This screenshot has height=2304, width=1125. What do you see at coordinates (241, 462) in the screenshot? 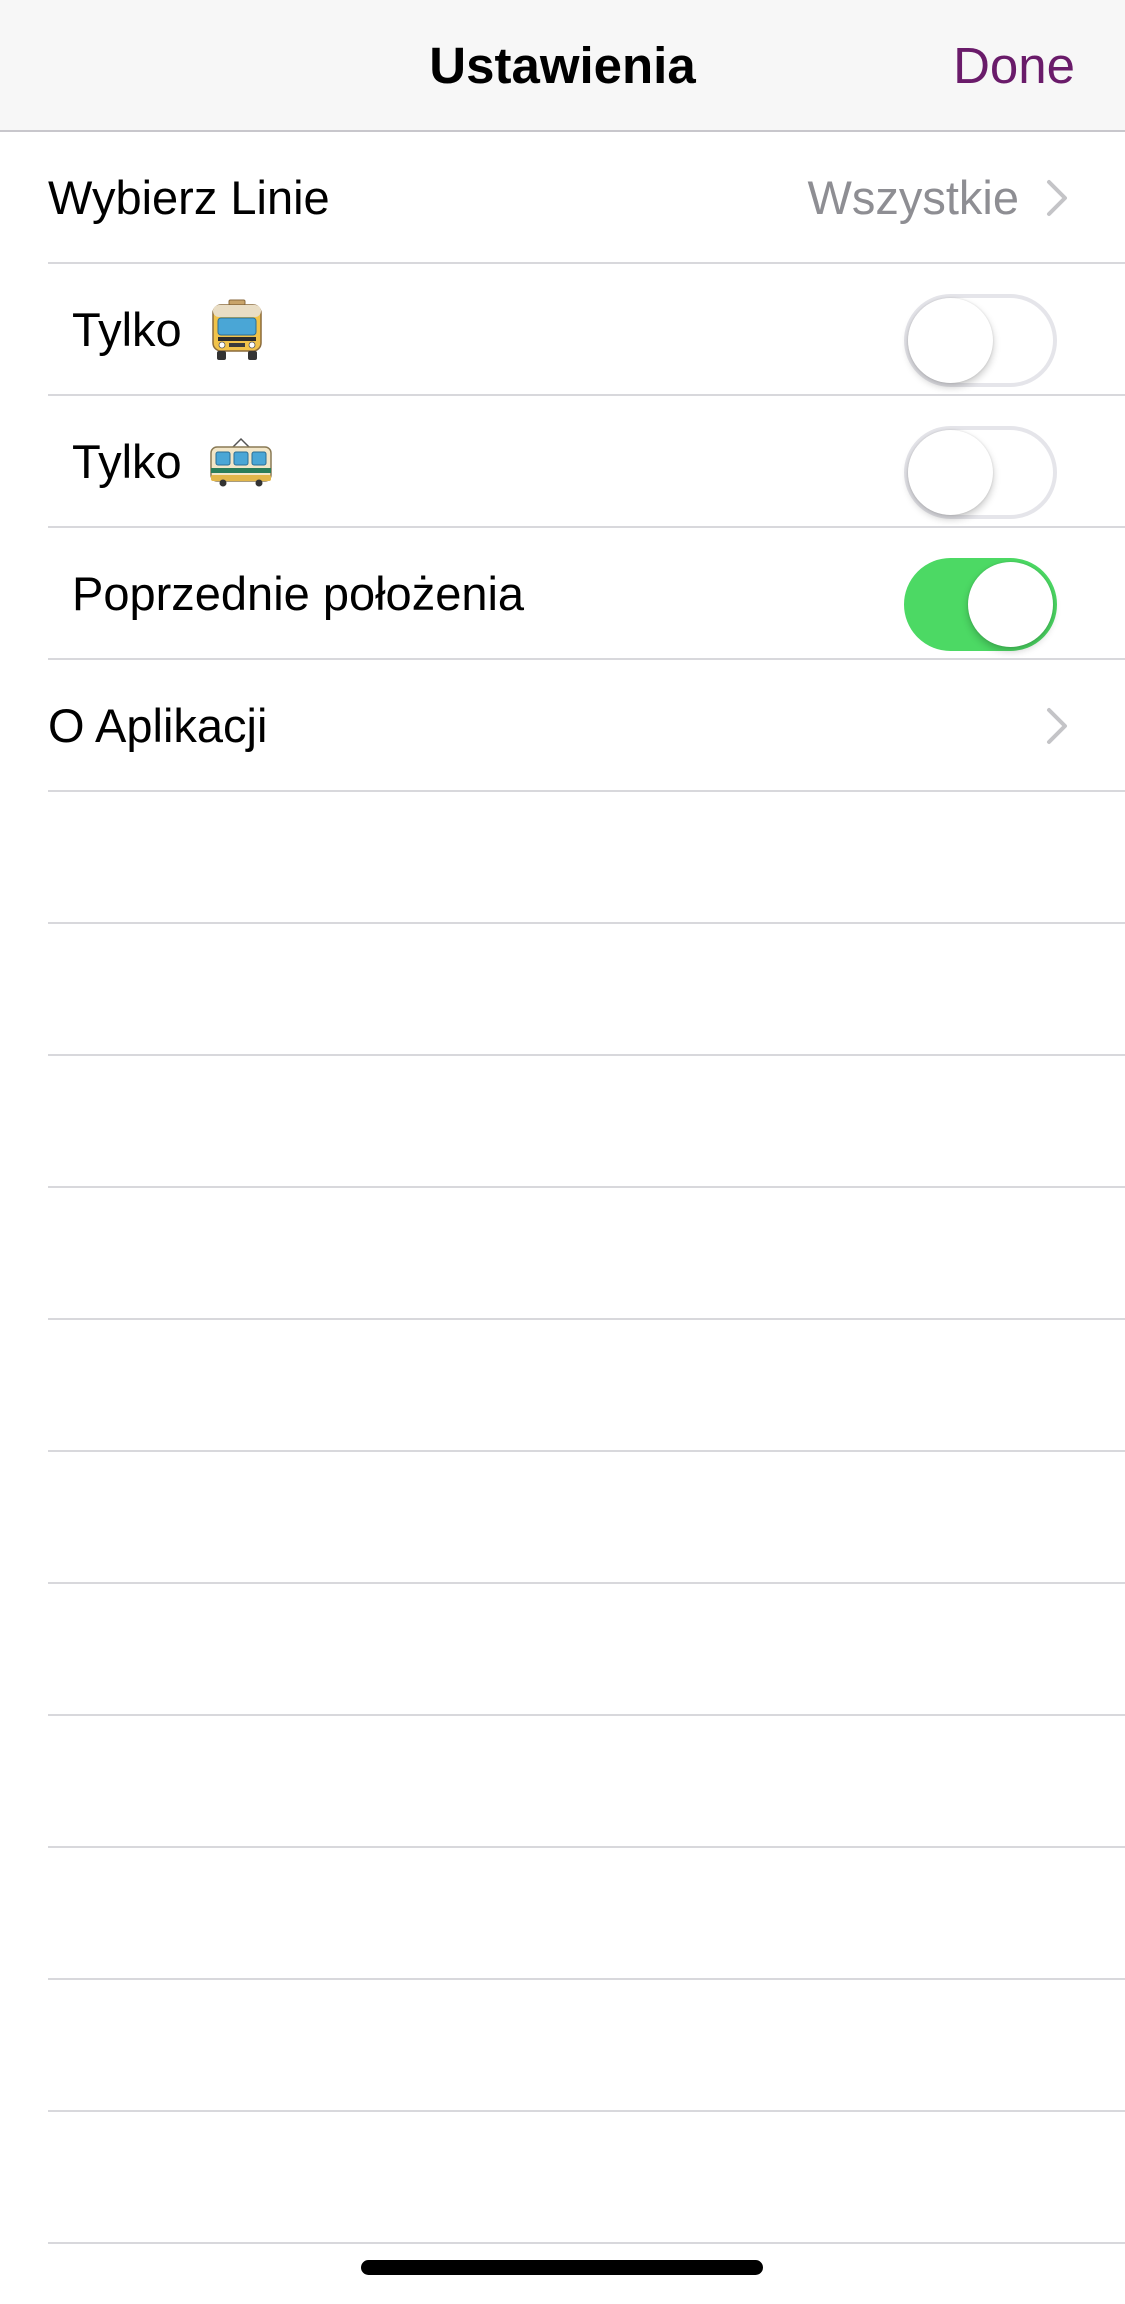
I see `tram-icon` at bounding box center [241, 462].